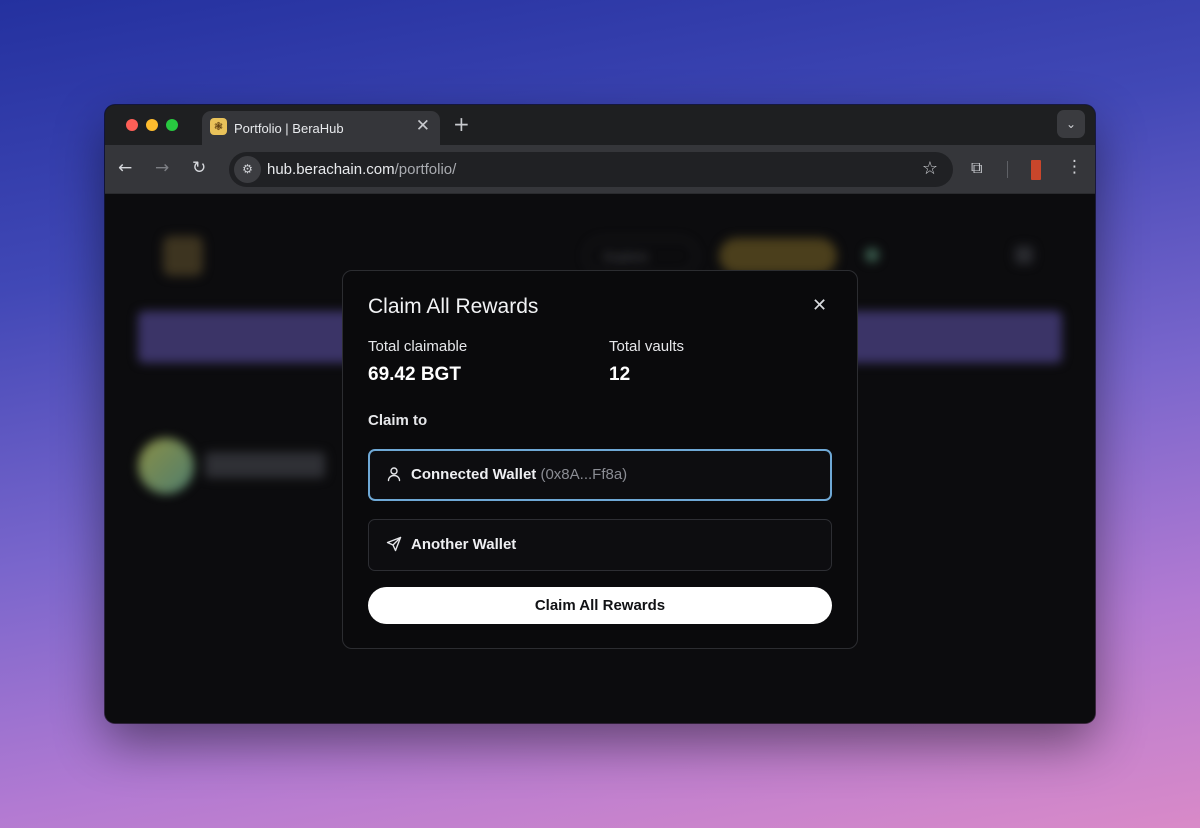 This screenshot has height=828, width=1200. I want to click on kebab-menu-icon: ⋮, so click(1074, 167).